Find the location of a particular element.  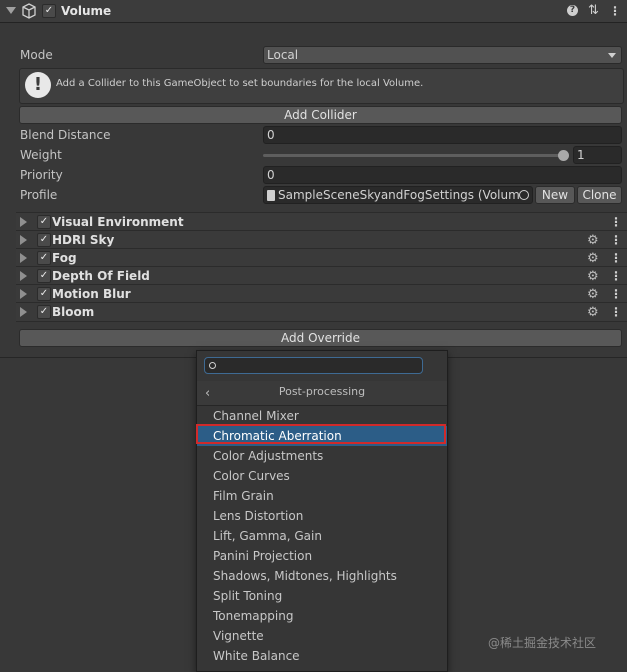

override-row-motion-blur: ✓ Motion Blur ⚙ ⋮ is located at coordinates (321, 293).